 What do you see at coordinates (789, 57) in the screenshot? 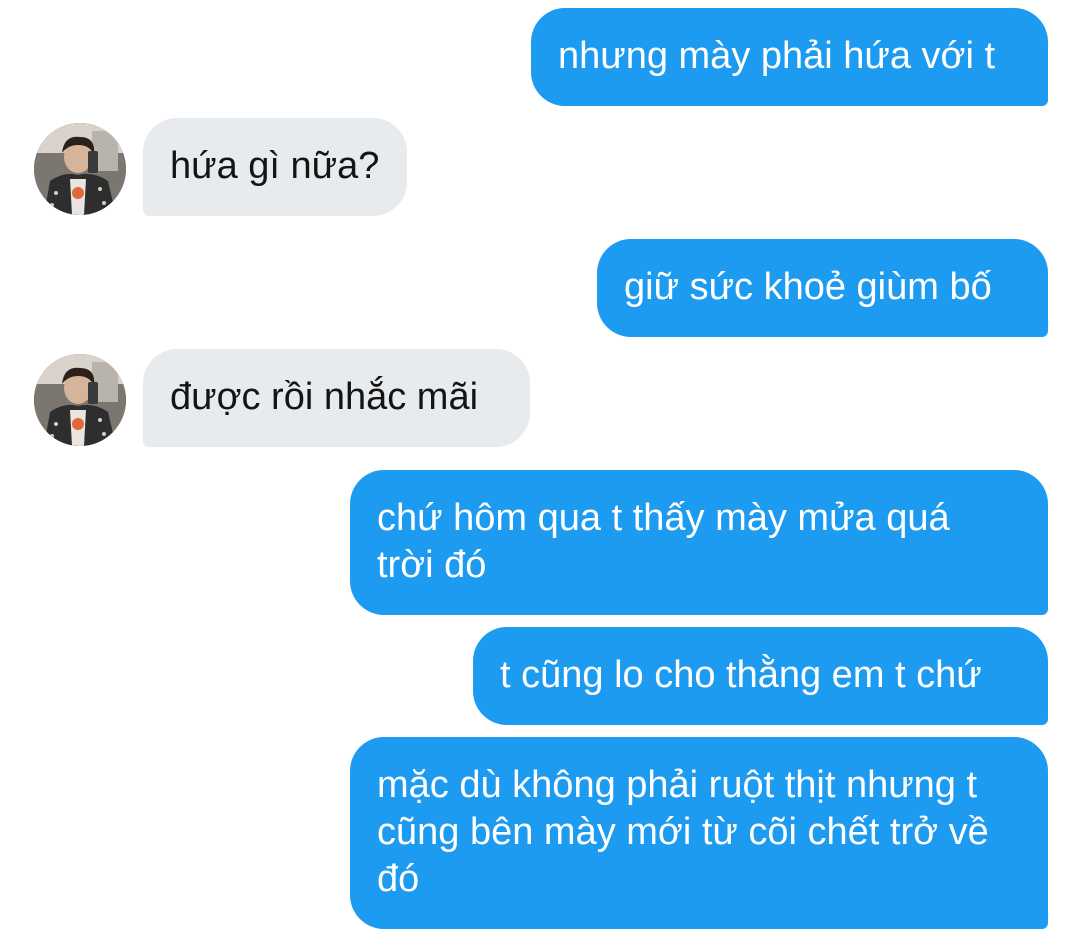
I see `message-bubble-outgoing: nhưng mày phải hứa với t` at bounding box center [789, 57].